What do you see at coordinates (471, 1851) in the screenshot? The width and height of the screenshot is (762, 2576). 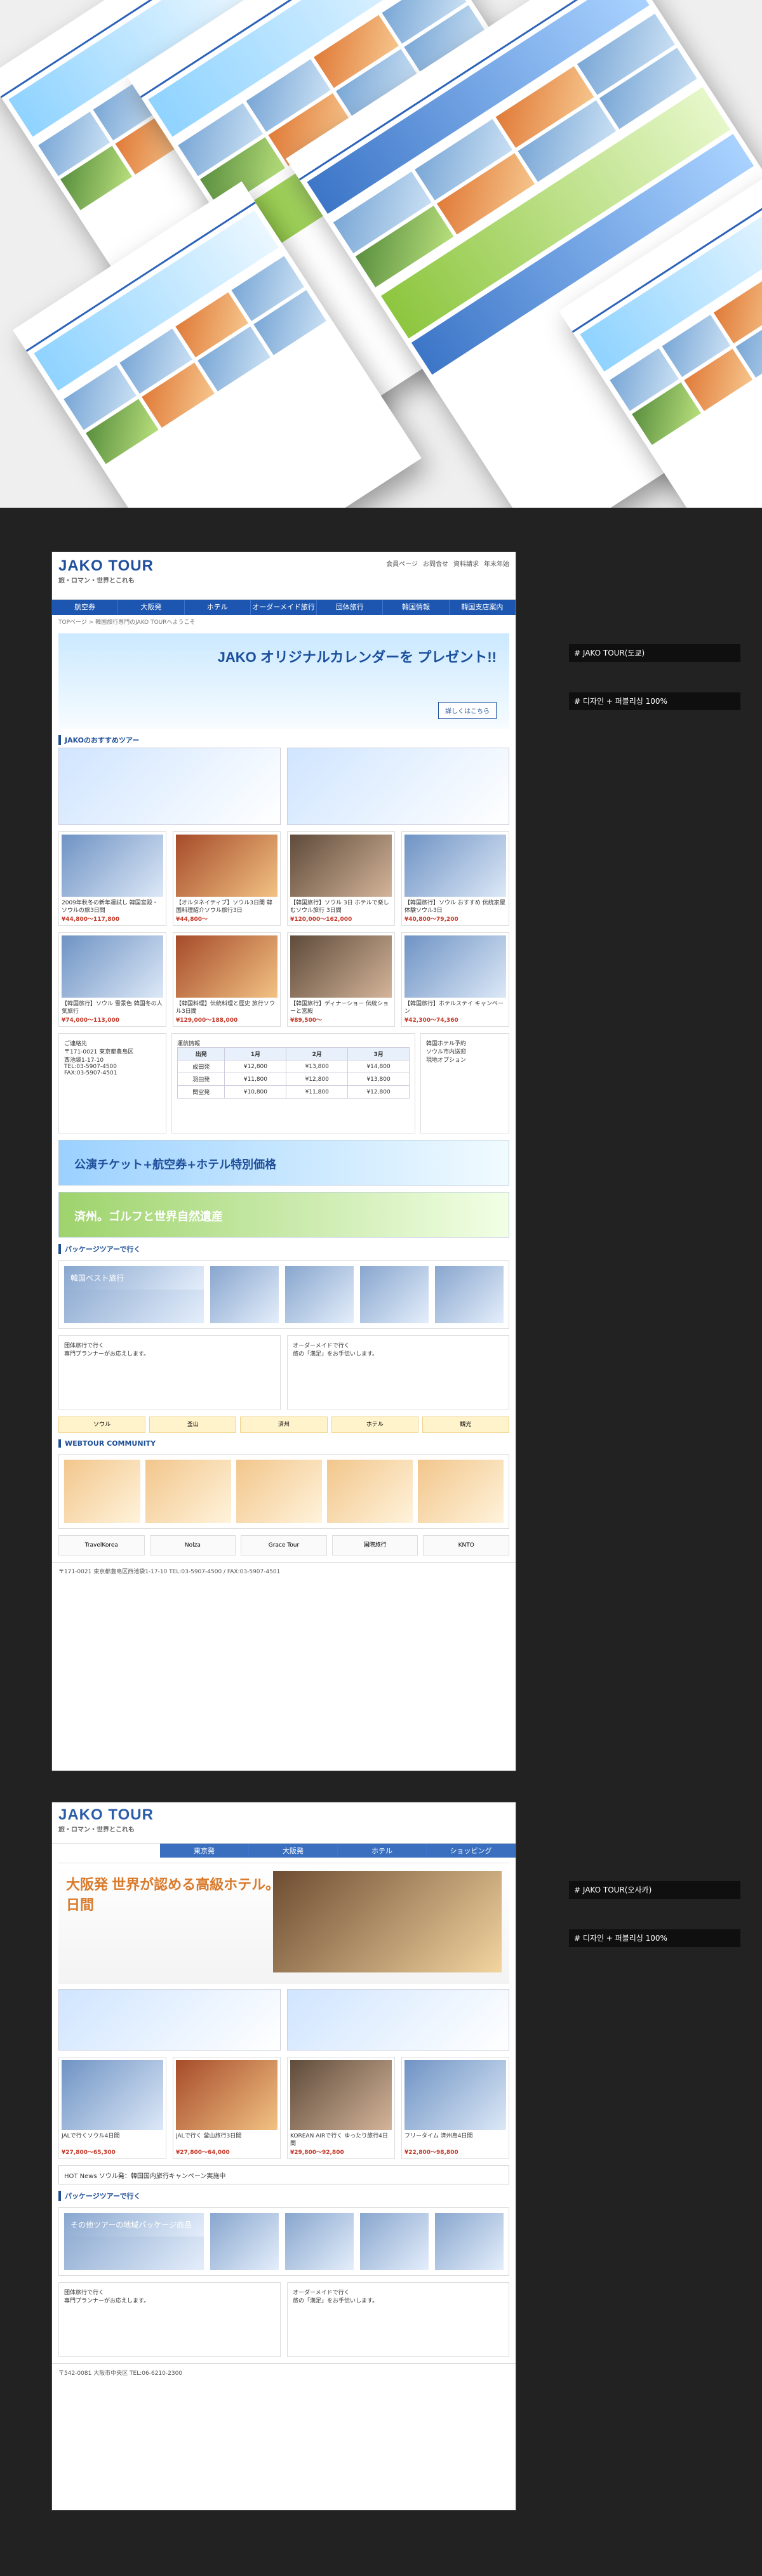 I see `nav-item: ショッピング` at bounding box center [471, 1851].